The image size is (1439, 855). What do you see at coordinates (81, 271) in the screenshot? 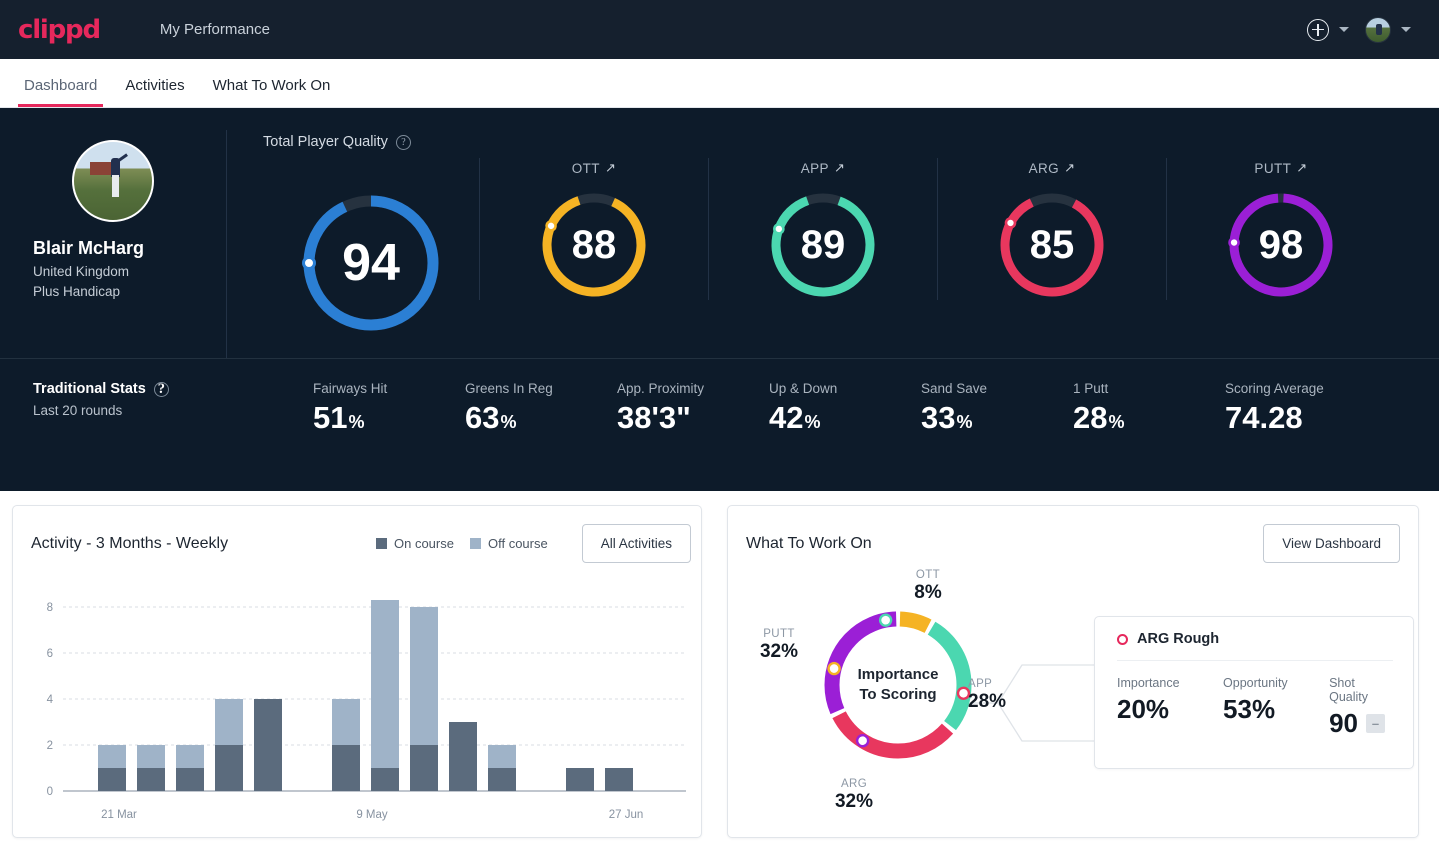
I see `player-country: United Kingdom` at bounding box center [81, 271].